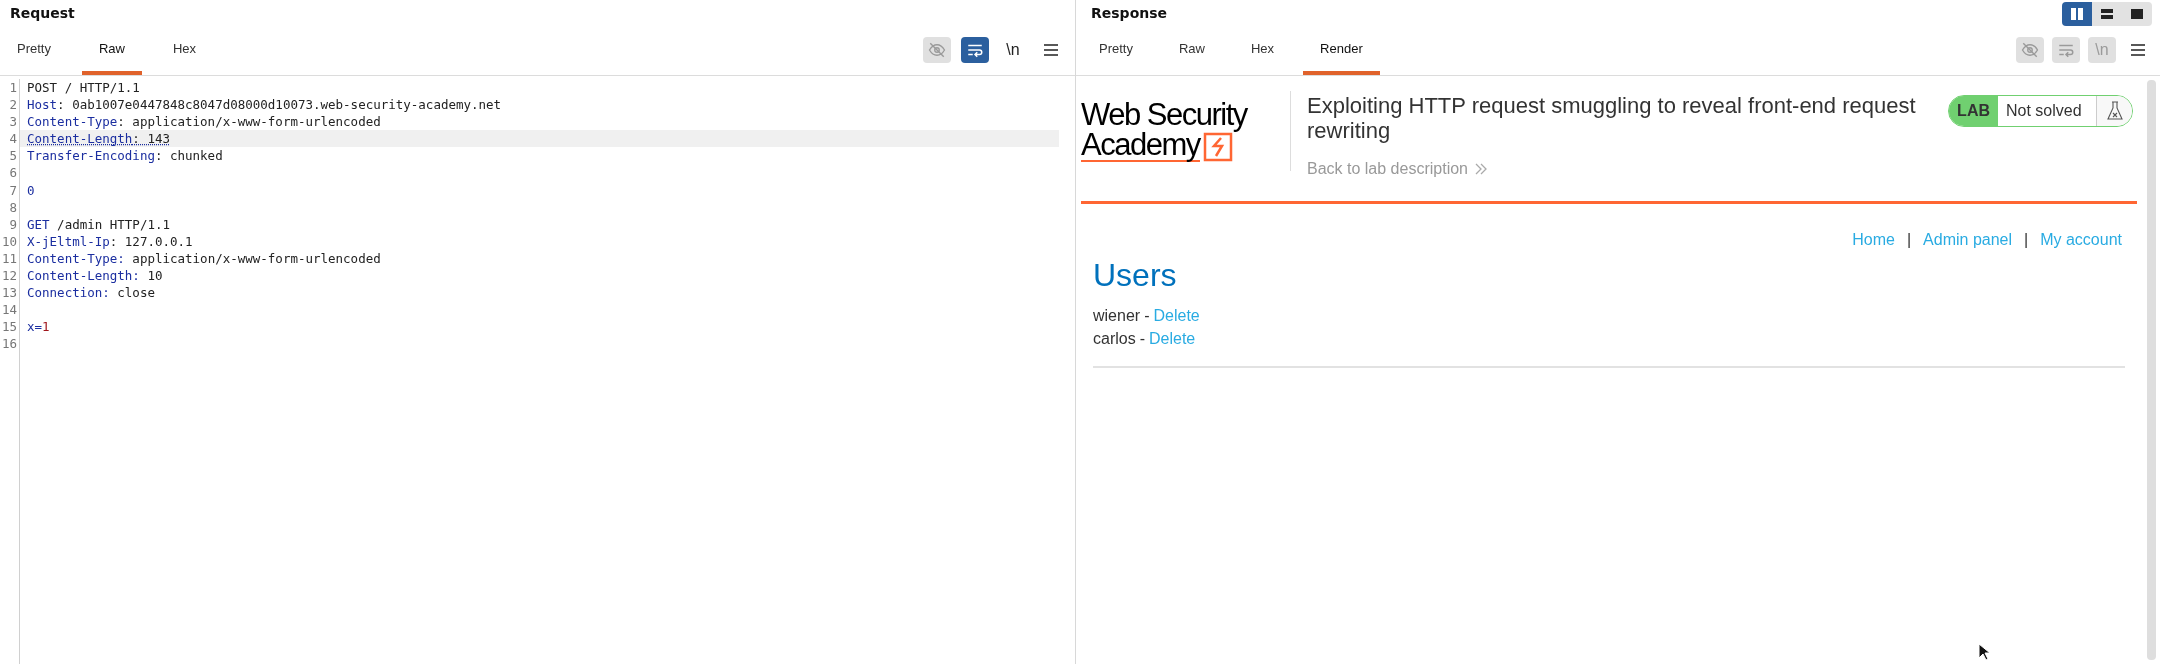  Describe the element at coordinates (1612, 118) in the screenshot. I see `lab-title: Exploiting HTTP request smuggling to reveal front-end request rewriting` at that location.